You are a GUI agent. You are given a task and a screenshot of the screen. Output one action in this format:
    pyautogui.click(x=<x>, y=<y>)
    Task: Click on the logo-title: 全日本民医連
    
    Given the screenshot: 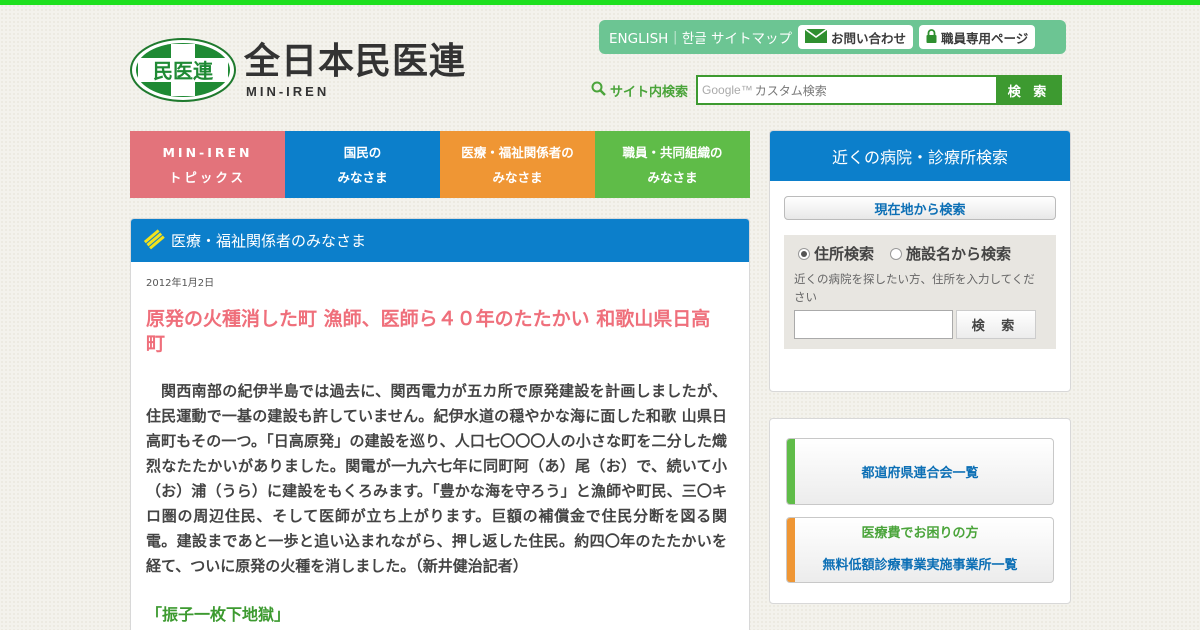 What is the action you would take?
    pyautogui.click(x=355, y=61)
    